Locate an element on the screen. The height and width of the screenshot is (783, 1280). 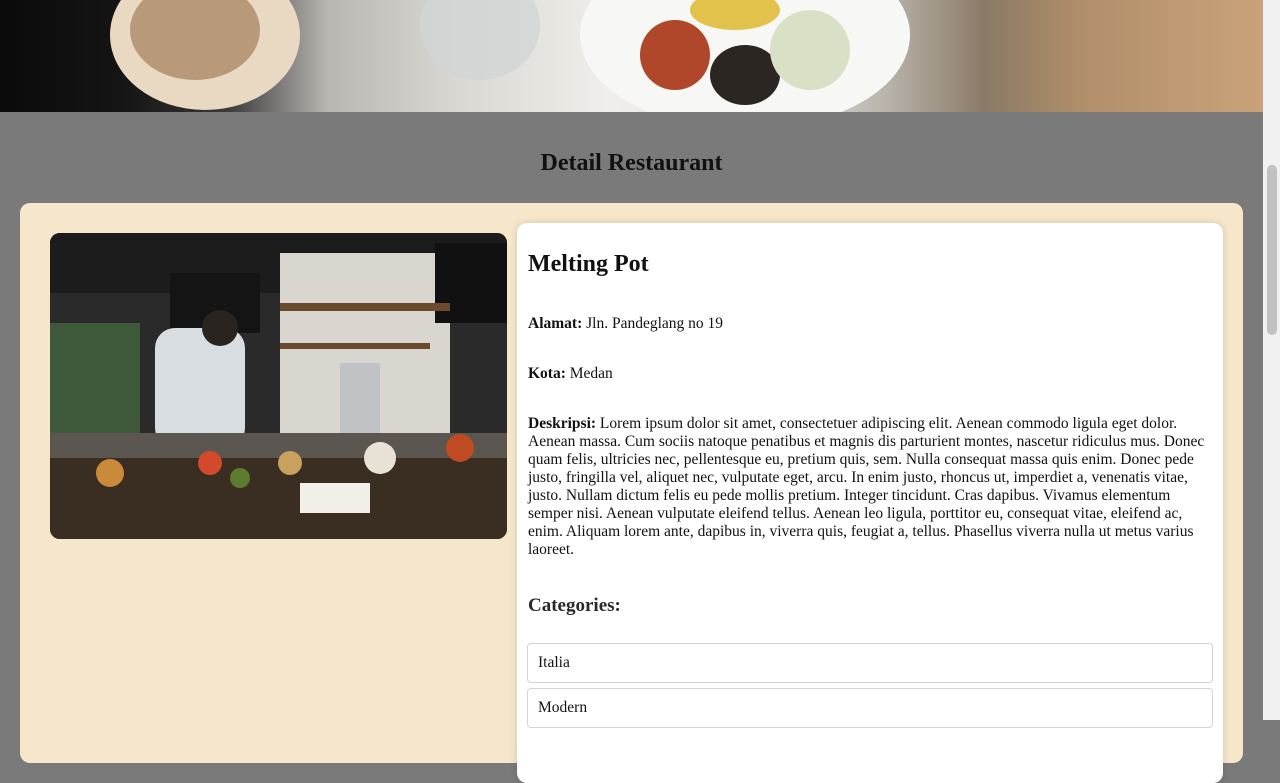
vertical-scrollbar is located at coordinates (1271, 360).